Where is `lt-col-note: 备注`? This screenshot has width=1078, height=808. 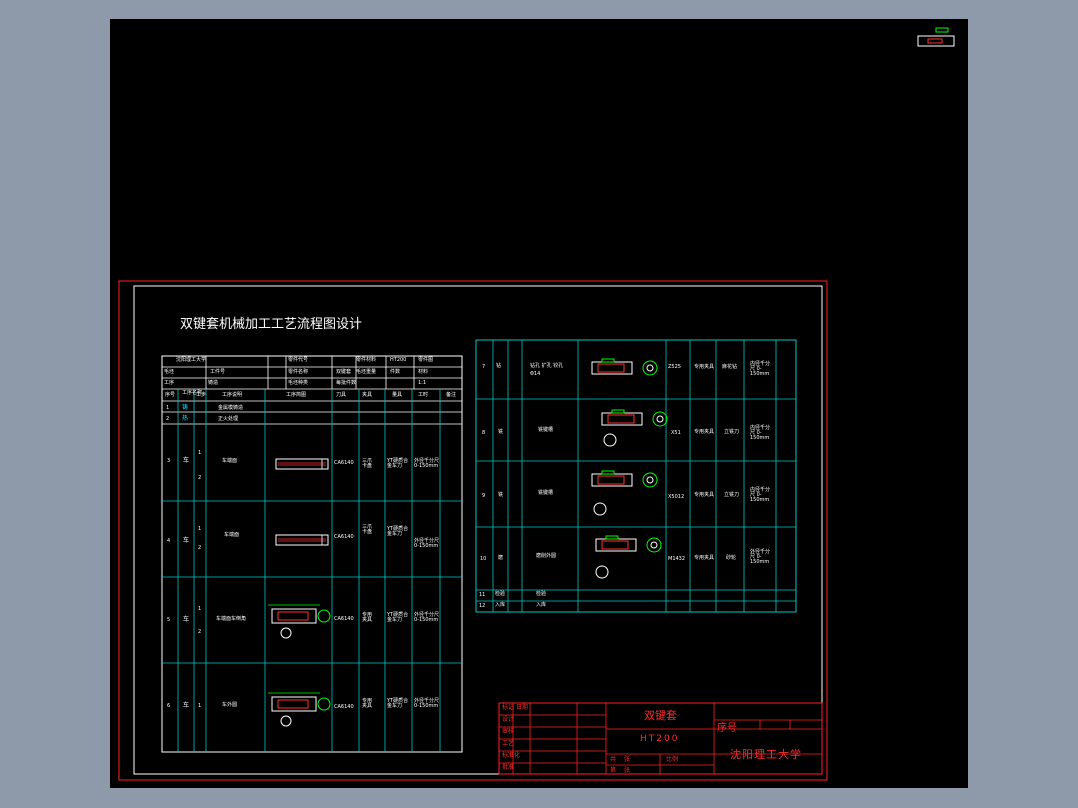
lt-col-note: 备注 is located at coordinates (451, 395).